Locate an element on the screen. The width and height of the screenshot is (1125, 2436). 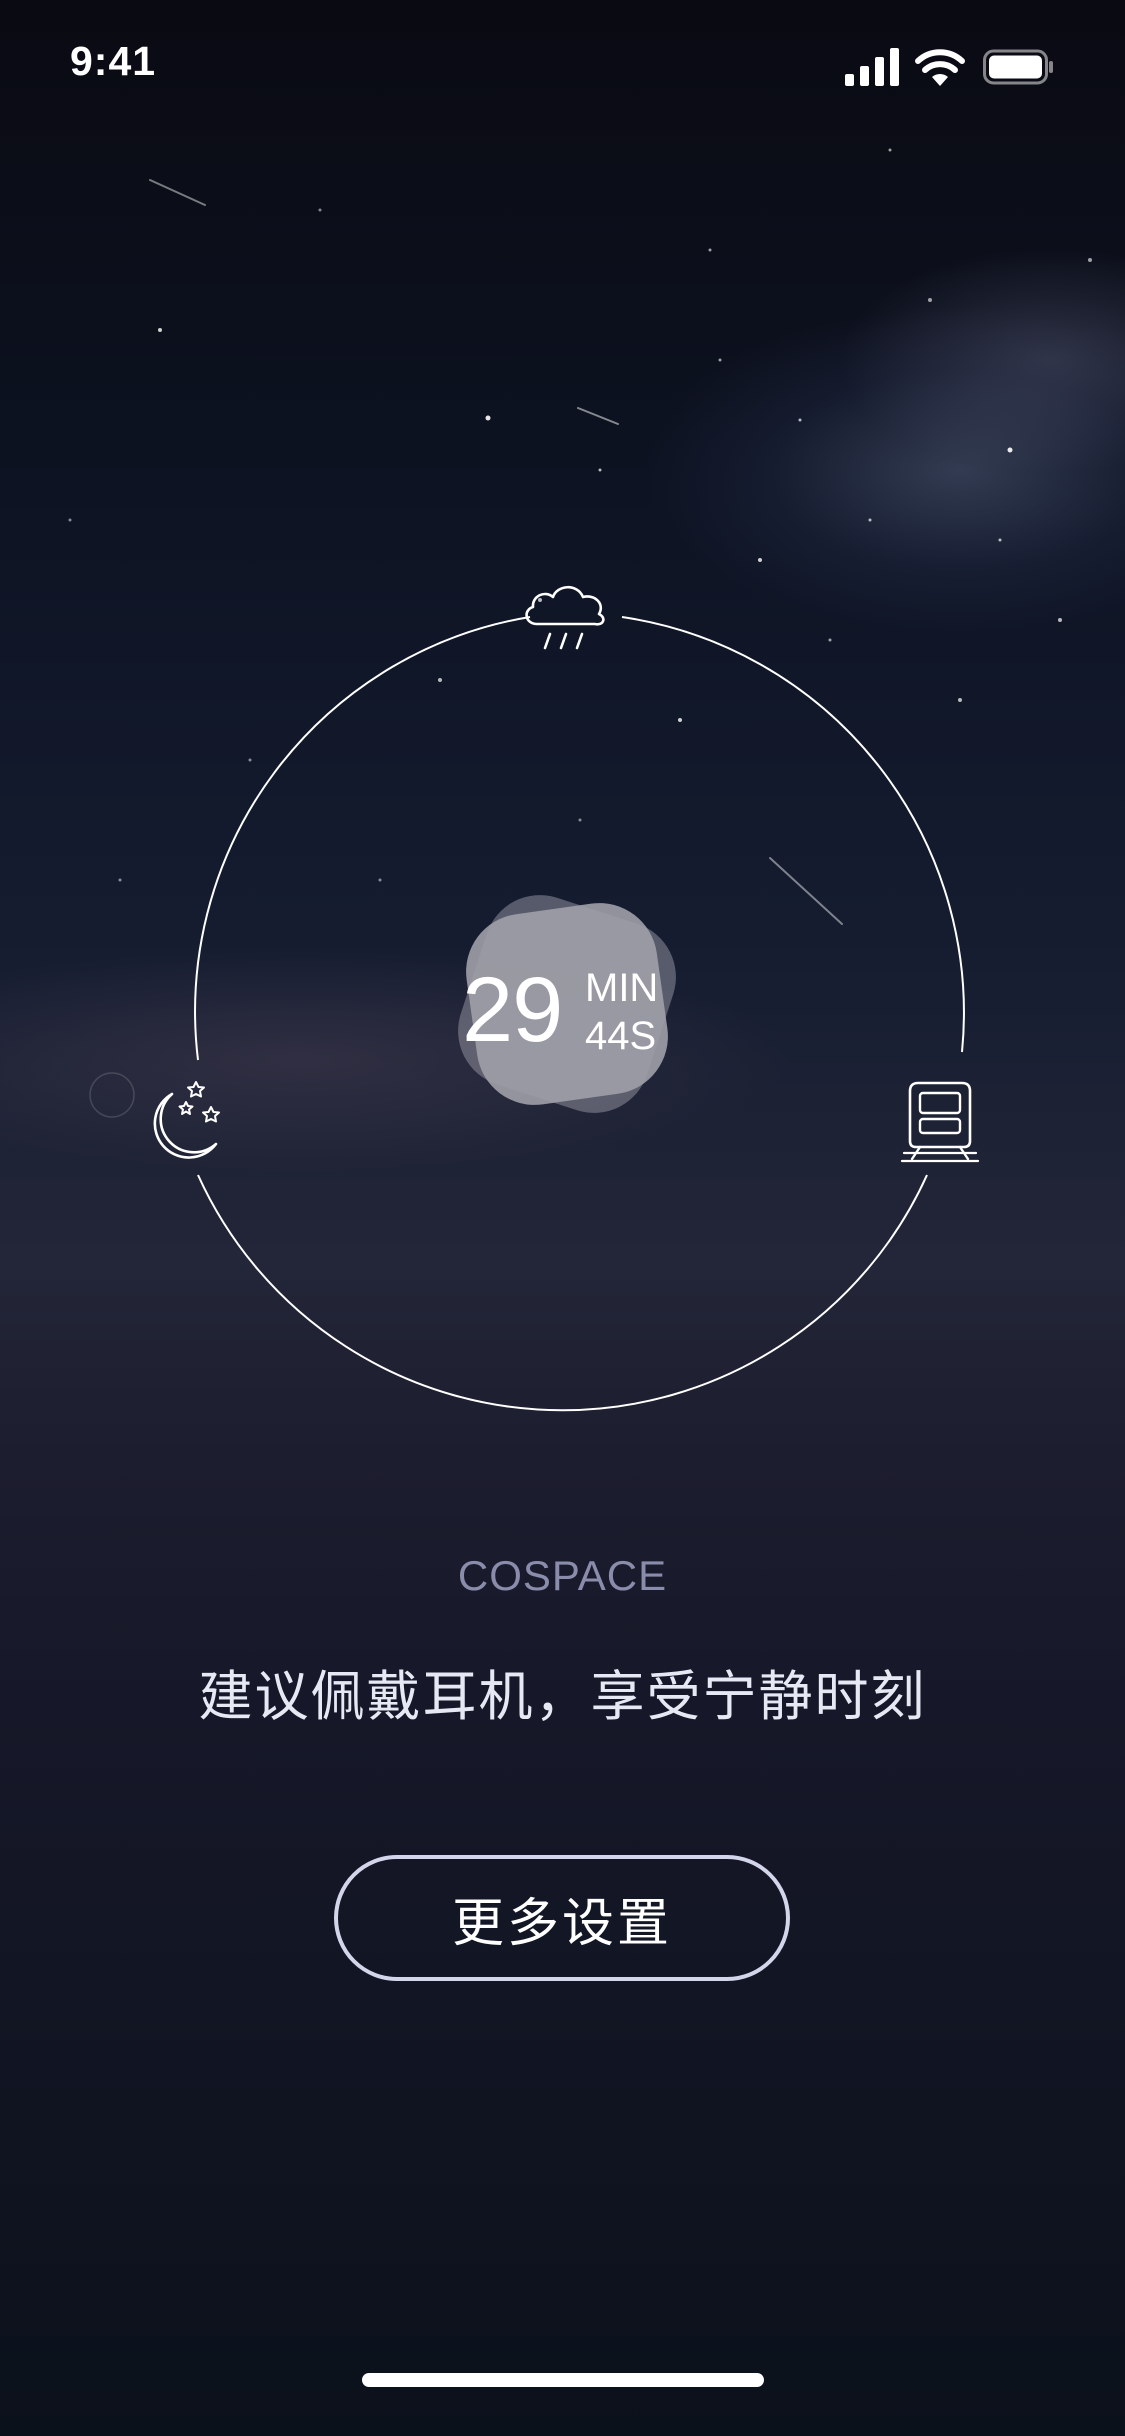
timer-minutes-unit: MIN is located at coordinates (622, 988).